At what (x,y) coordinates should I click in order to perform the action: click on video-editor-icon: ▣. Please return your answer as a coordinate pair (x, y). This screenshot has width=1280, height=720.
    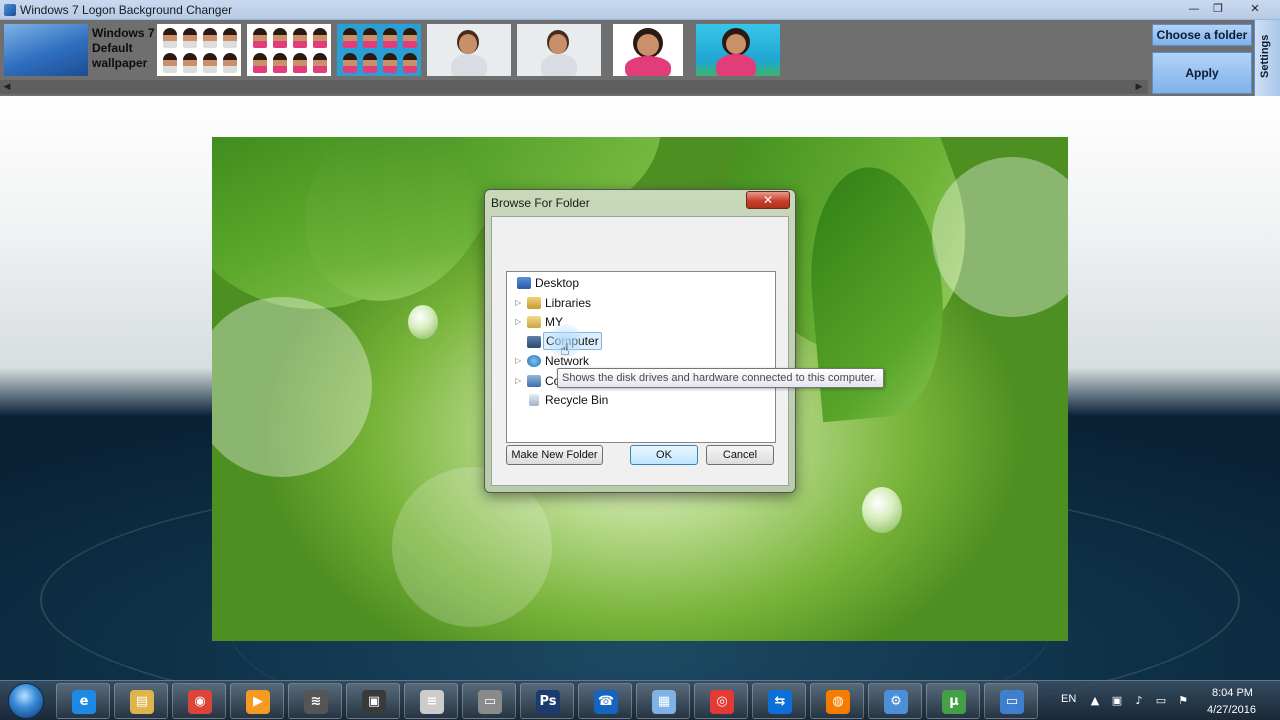
    Looking at the image, I should click on (374, 702).